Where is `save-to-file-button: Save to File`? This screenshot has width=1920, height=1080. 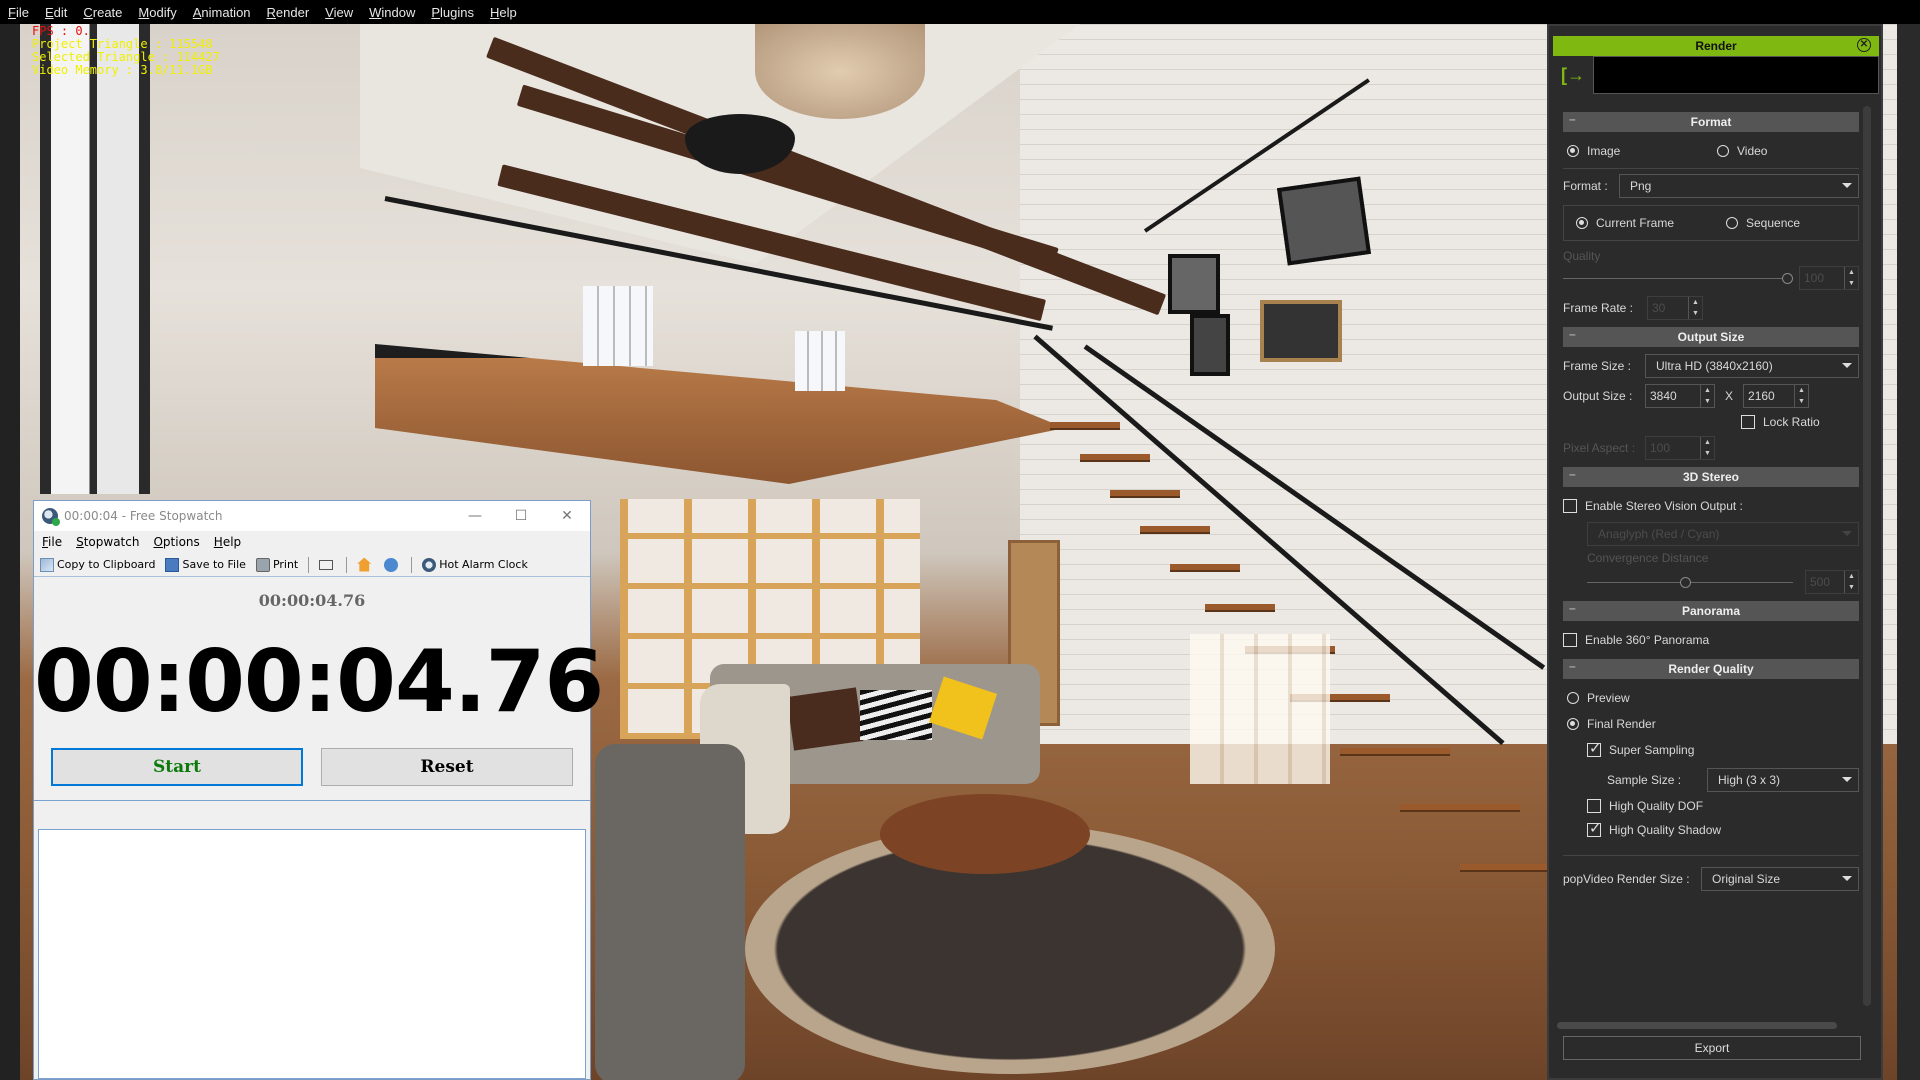 save-to-file-button: Save to File is located at coordinates (205, 564).